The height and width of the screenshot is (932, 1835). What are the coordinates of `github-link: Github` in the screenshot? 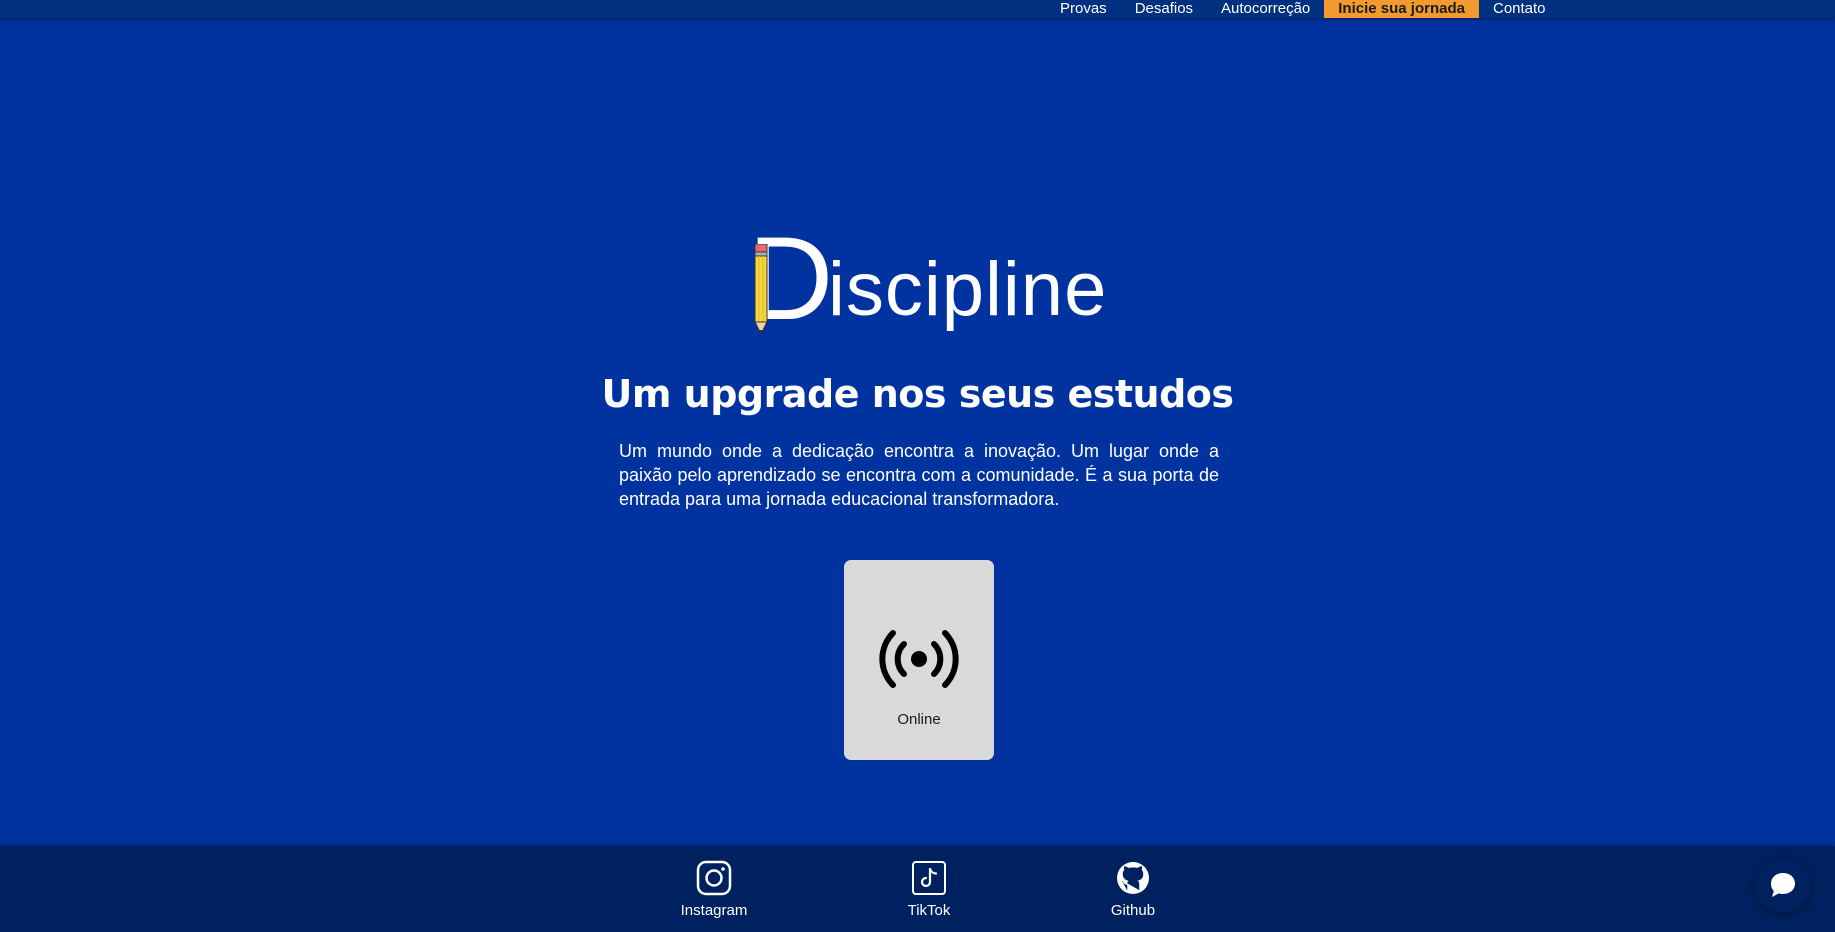 It's located at (1133, 889).